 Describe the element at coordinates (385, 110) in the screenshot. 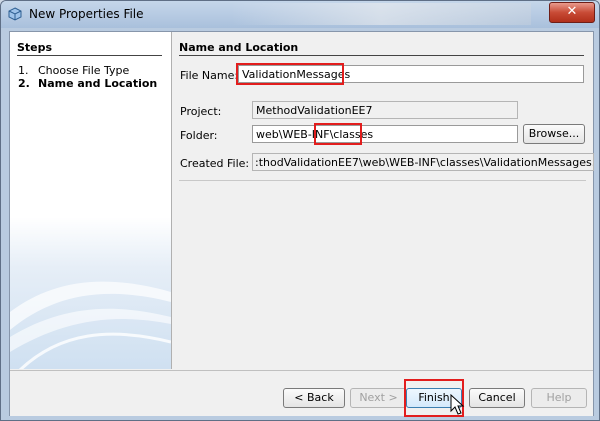

I see `project-field: MethodValidationEE7` at that location.